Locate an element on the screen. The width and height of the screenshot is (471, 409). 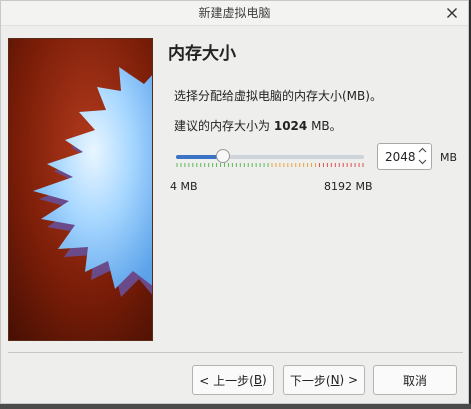
spin-down-button is located at coordinates (422, 162).